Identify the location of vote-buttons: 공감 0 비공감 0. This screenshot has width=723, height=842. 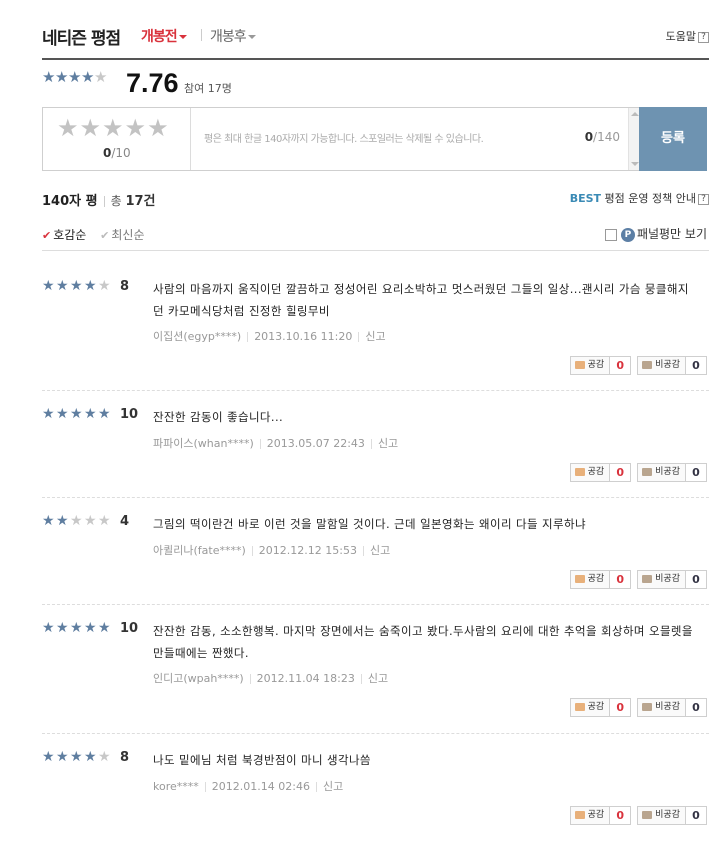
(638, 579).